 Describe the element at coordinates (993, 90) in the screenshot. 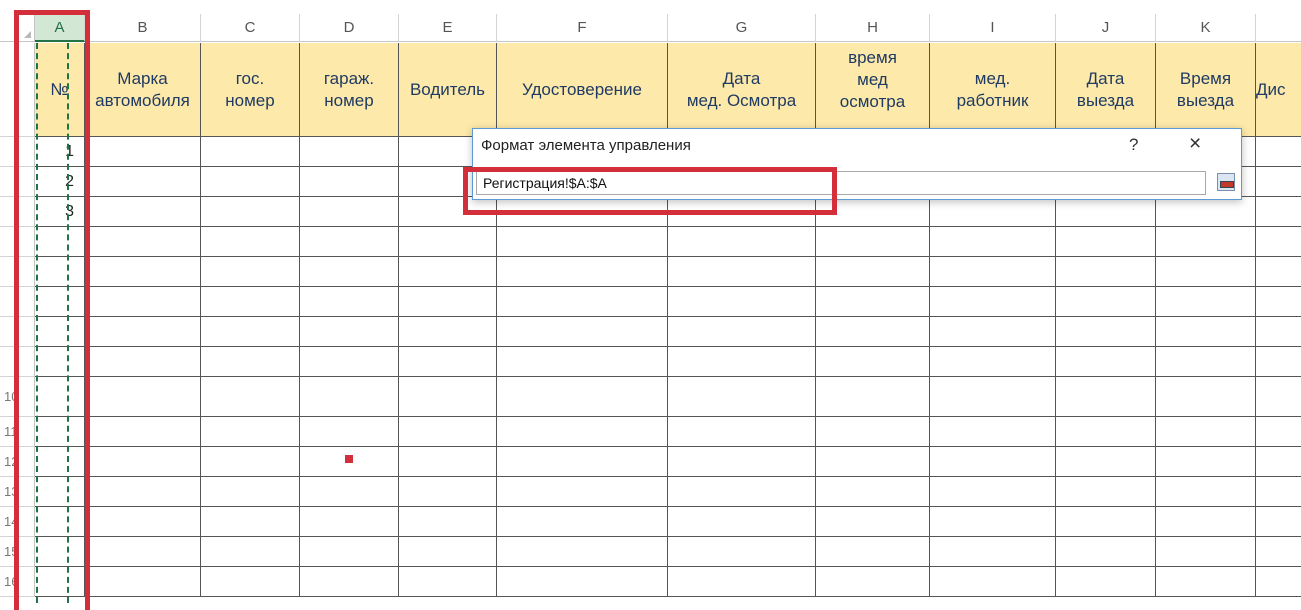

I see `header-cell-med-worker: мед. работник` at that location.